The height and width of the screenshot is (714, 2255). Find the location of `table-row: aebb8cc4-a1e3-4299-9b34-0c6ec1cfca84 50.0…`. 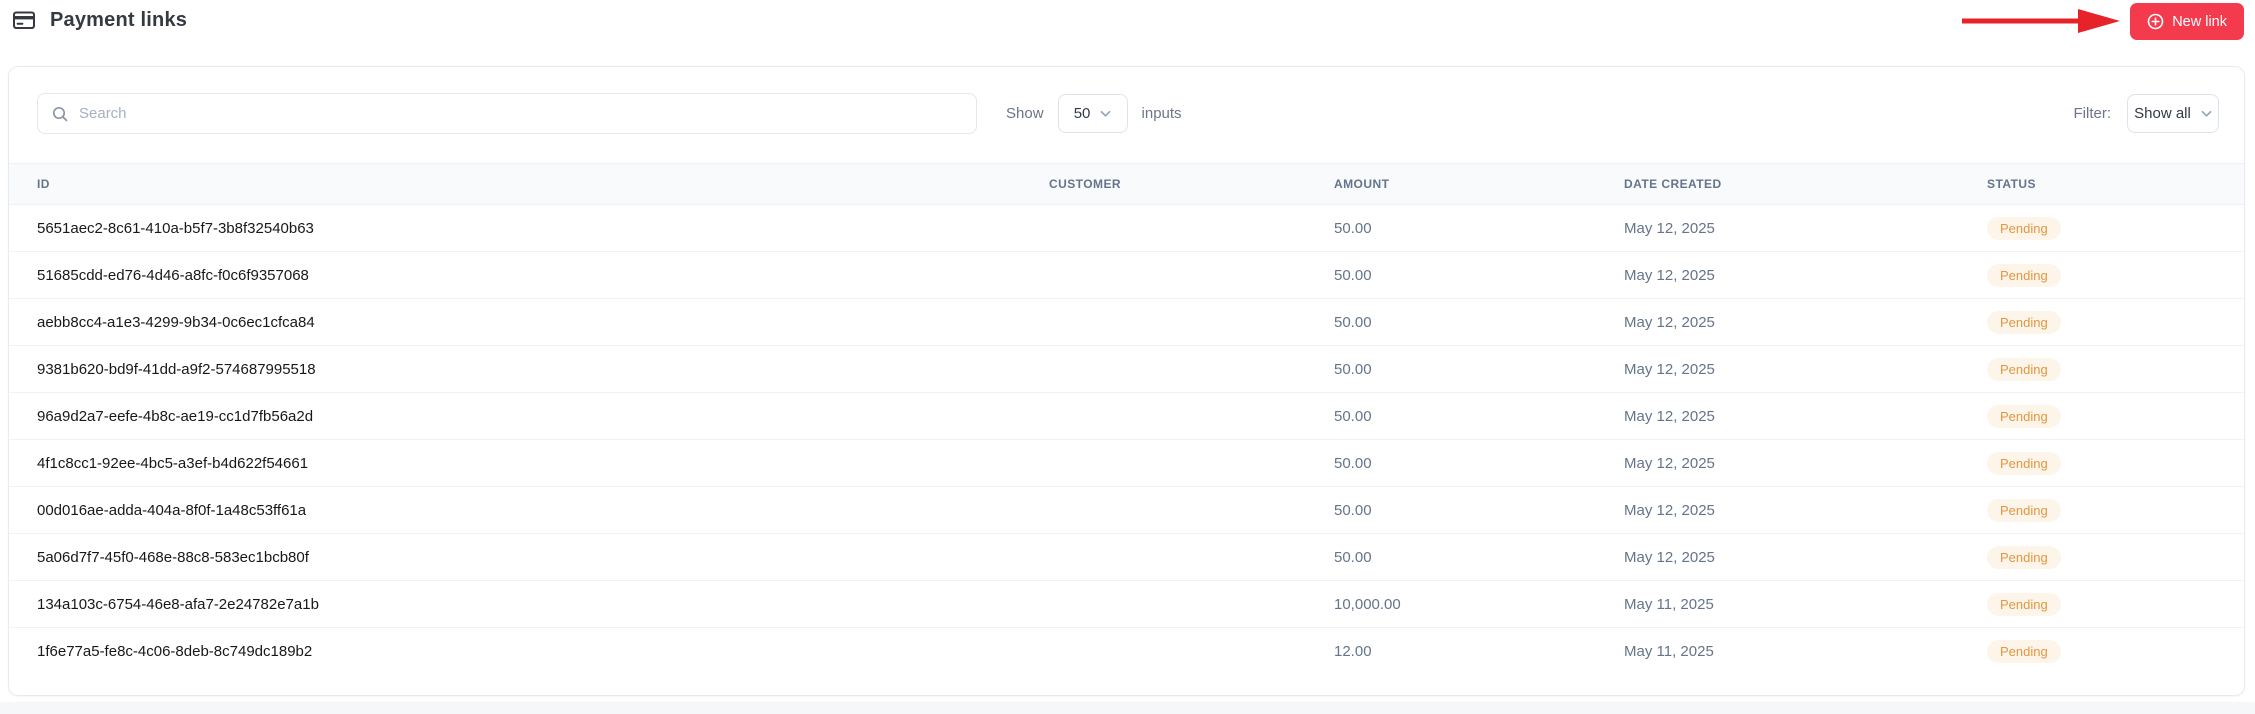

table-row: aebb8cc4-a1e3-4299-9b34-0c6ec1cfca84 50.0… is located at coordinates (1126, 322).